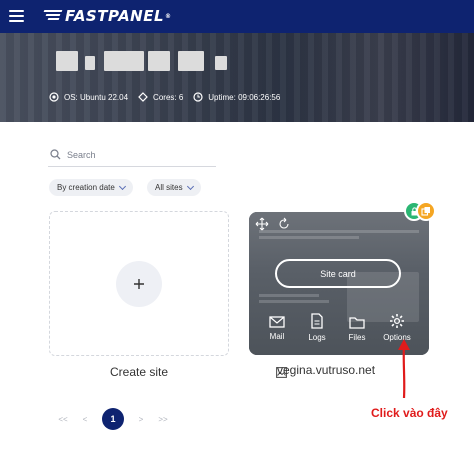  What do you see at coordinates (137, 154) in the screenshot?
I see `search-input` at bounding box center [137, 154].